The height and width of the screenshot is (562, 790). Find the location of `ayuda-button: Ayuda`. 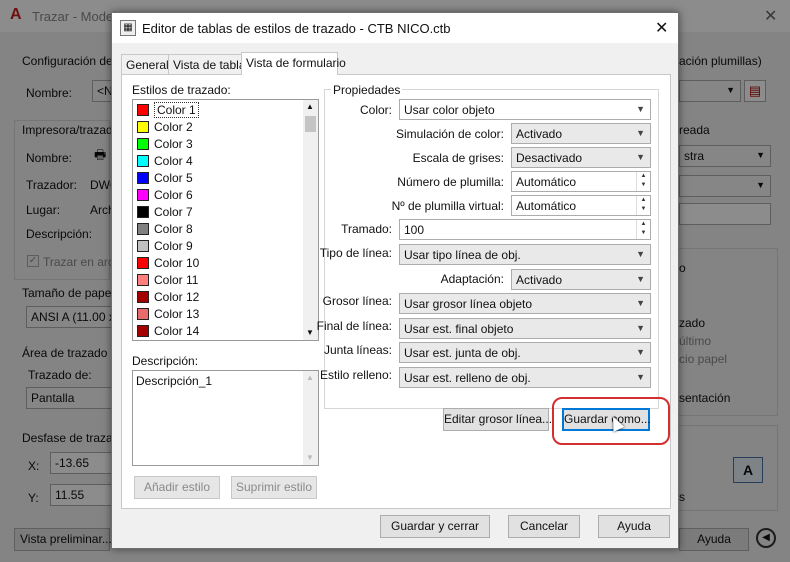

ayuda-button: Ayuda is located at coordinates (634, 526).